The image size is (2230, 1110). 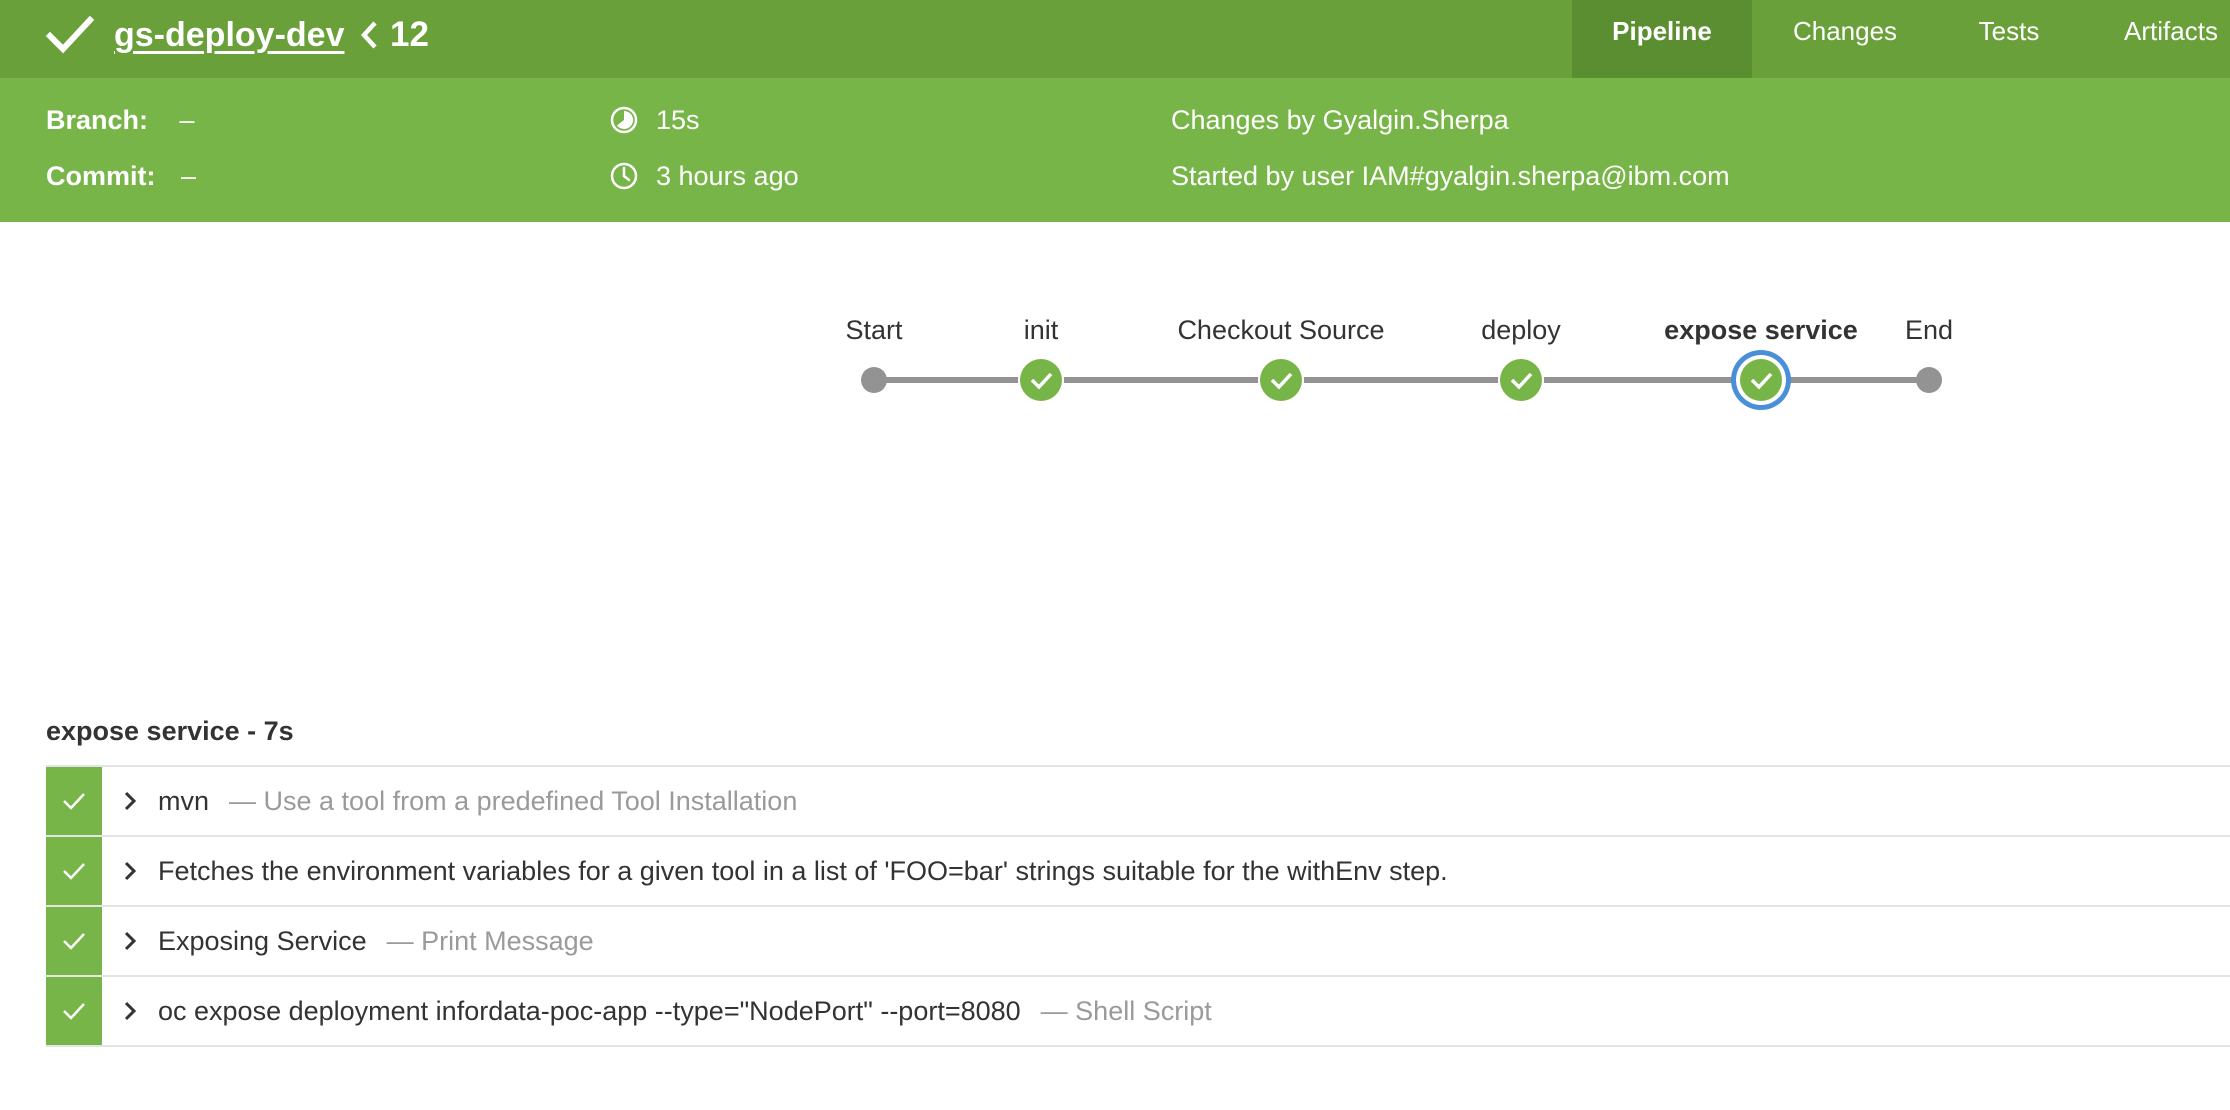 What do you see at coordinates (678, 120) in the screenshot?
I see `duration-value: 15s` at bounding box center [678, 120].